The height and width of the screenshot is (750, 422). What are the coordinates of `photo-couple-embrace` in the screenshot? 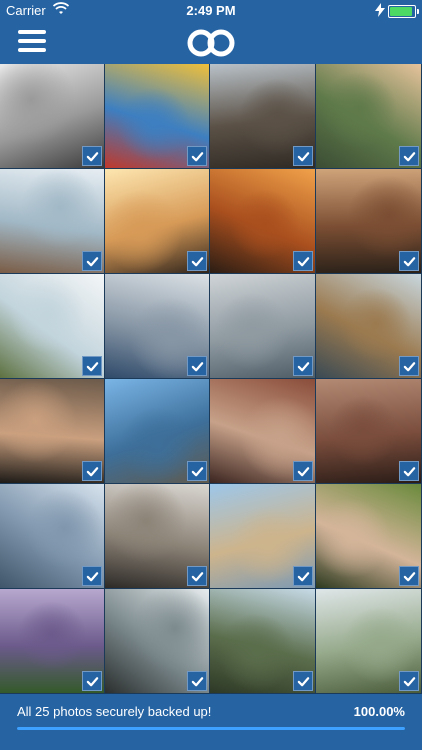 It's located at (263, 431).